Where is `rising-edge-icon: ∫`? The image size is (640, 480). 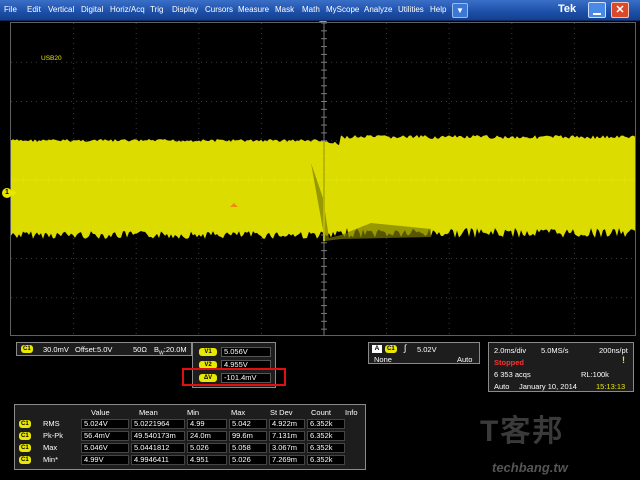
rising-edge-icon: ∫ is located at coordinates (405, 348).